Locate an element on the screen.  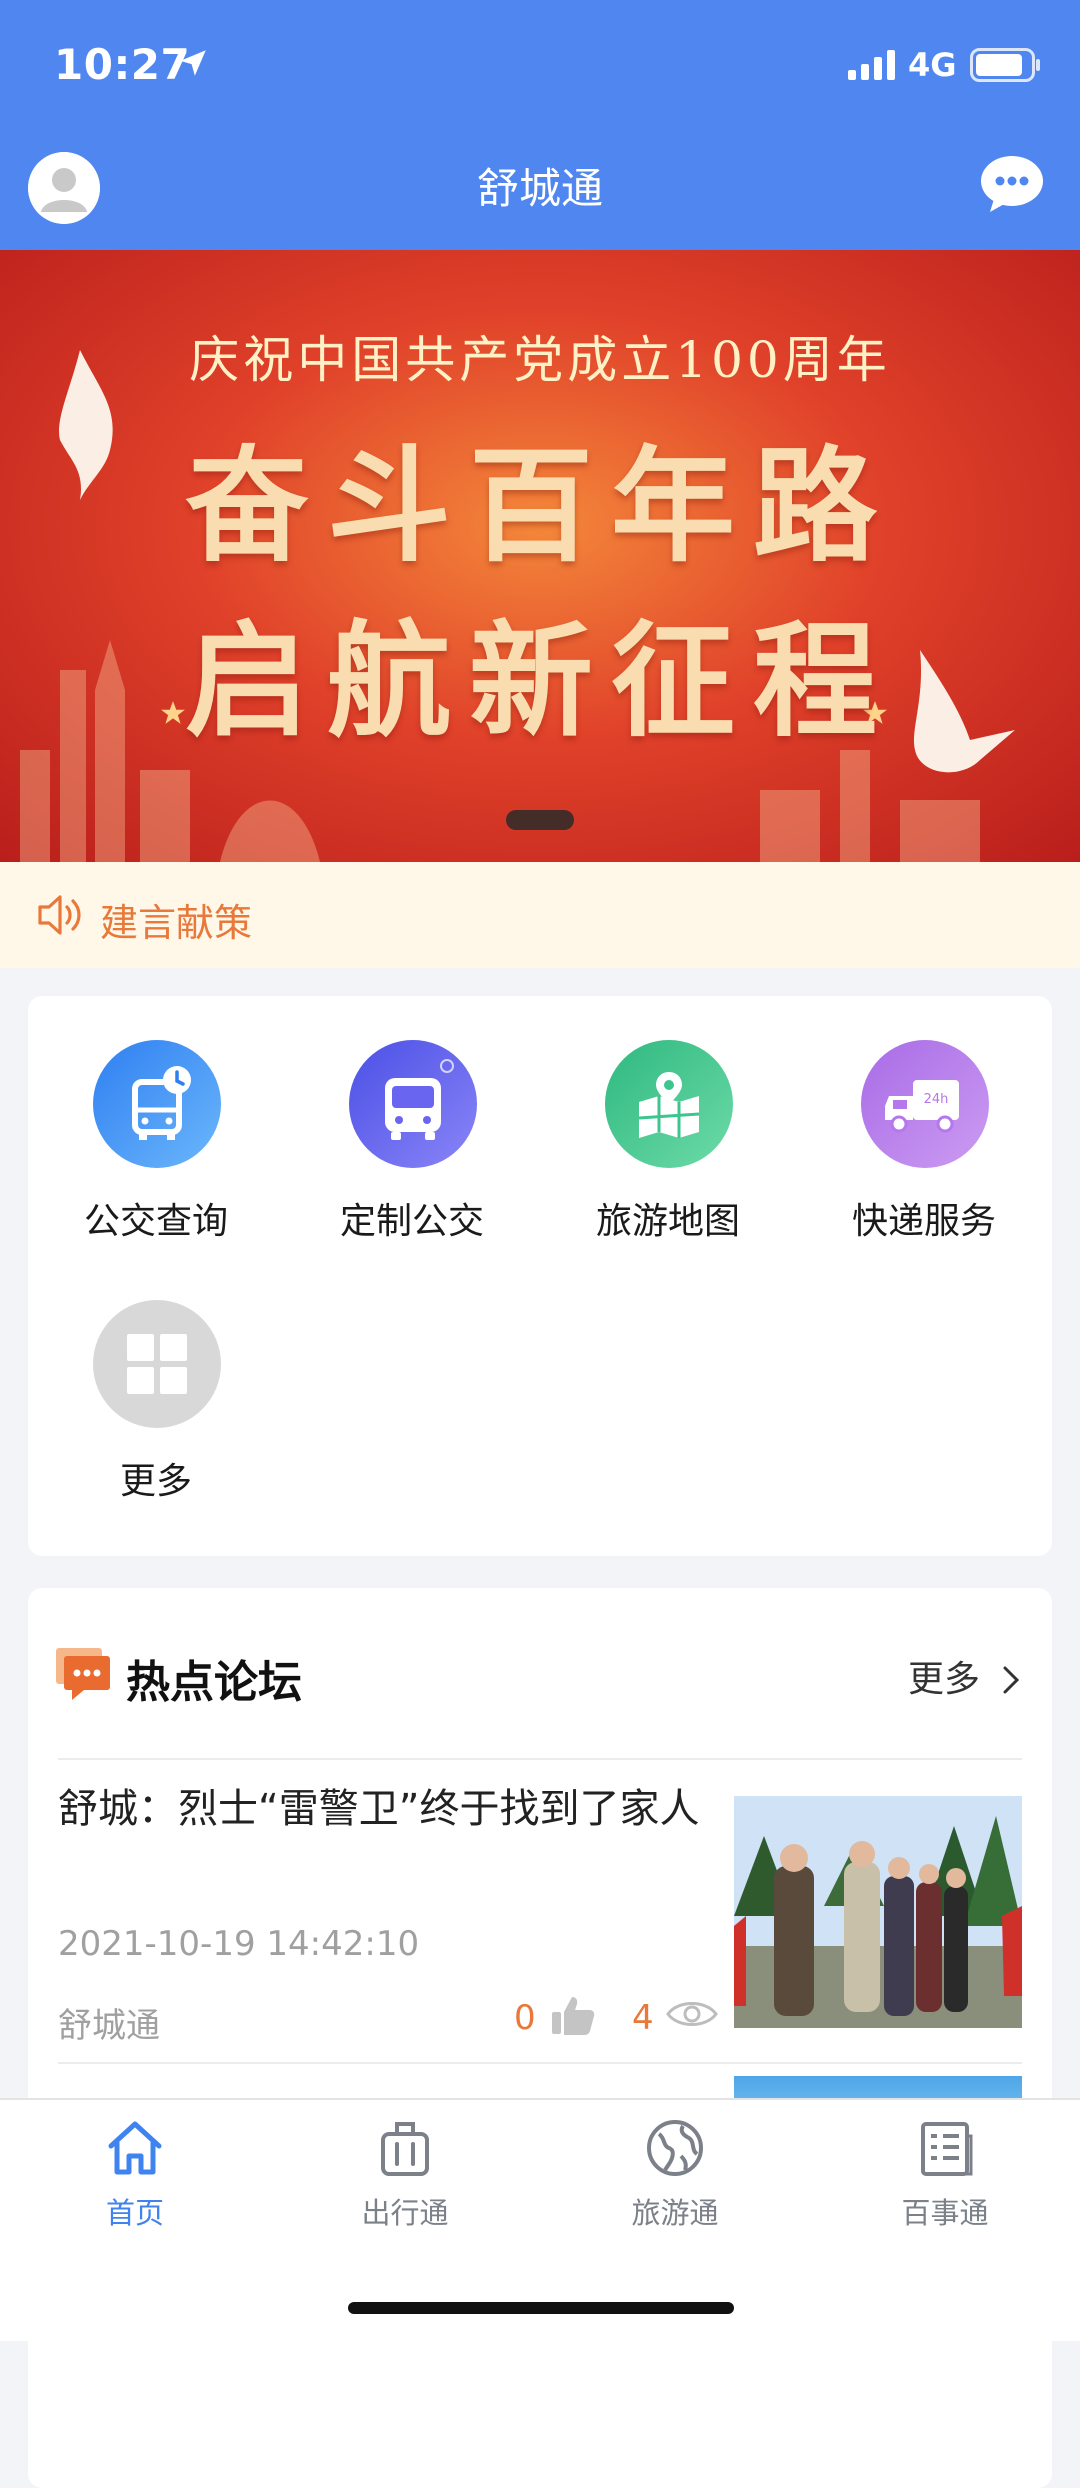
service-label: 快递服务 is located at coordinates (923, 1221).